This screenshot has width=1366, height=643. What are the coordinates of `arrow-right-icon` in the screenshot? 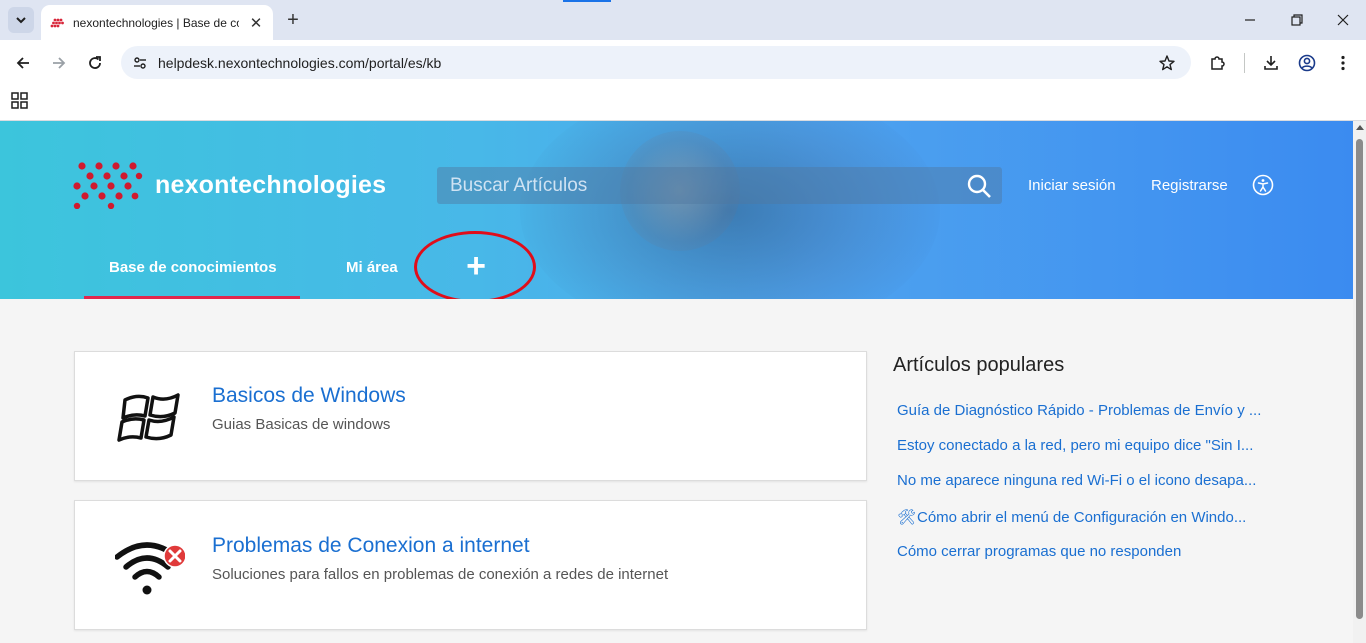 It's located at (59, 63).